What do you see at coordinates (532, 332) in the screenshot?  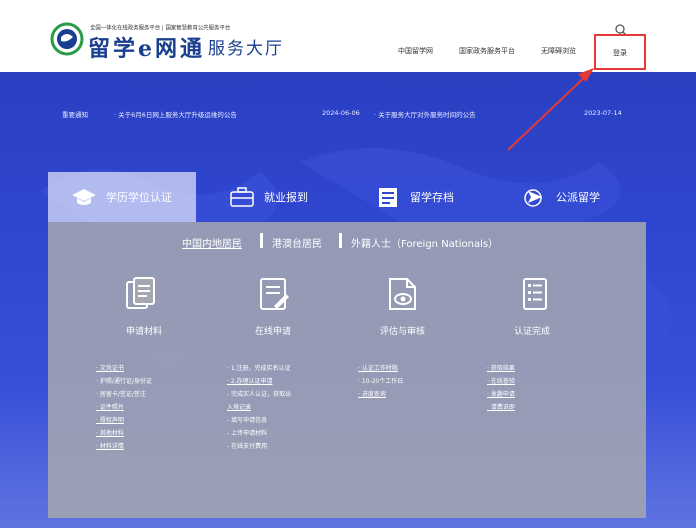 I see `step-label-complete: 认证完成` at bounding box center [532, 332].